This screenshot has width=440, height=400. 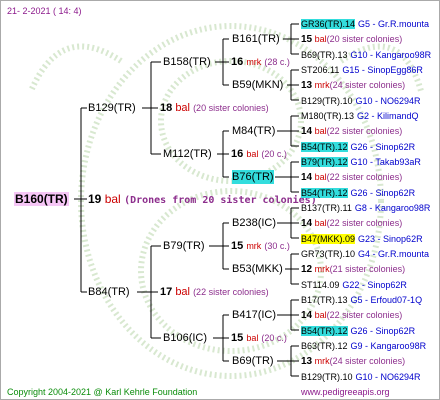 I want to click on g3-count: 15, so click(x=237, y=246).